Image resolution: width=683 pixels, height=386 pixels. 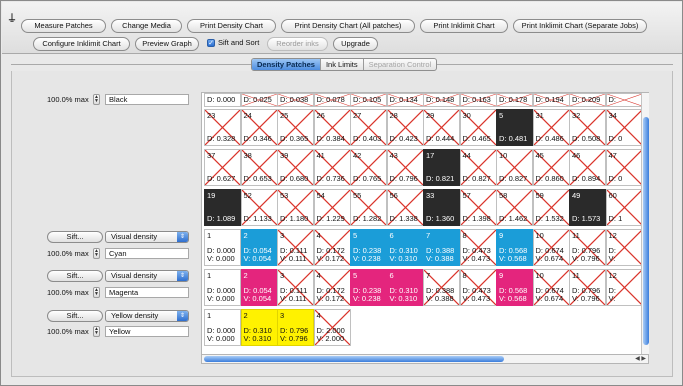 What do you see at coordinates (355, 44) in the screenshot?
I see `upgrade-button: Upgrade` at bounding box center [355, 44].